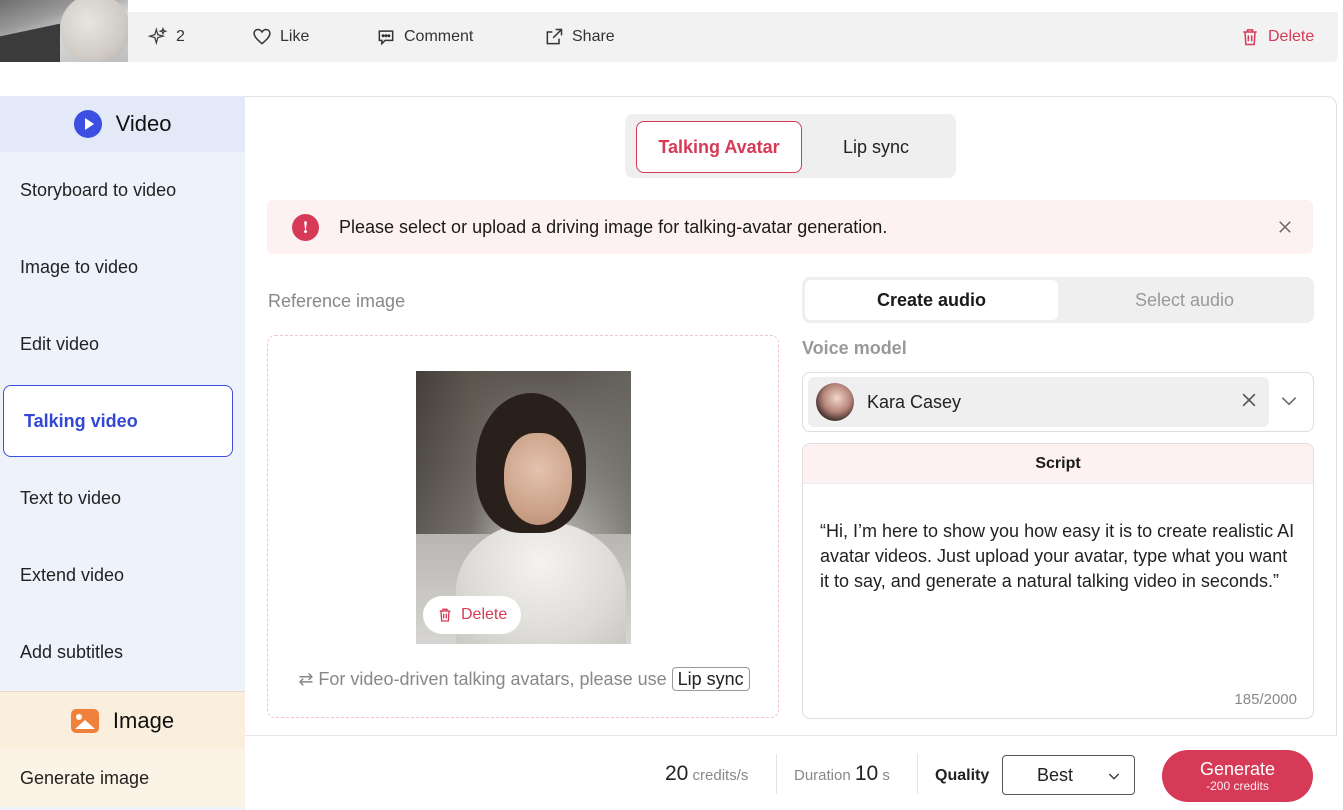 The height and width of the screenshot is (810, 1343). I want to click on info-icon: !, so click(305, 227).